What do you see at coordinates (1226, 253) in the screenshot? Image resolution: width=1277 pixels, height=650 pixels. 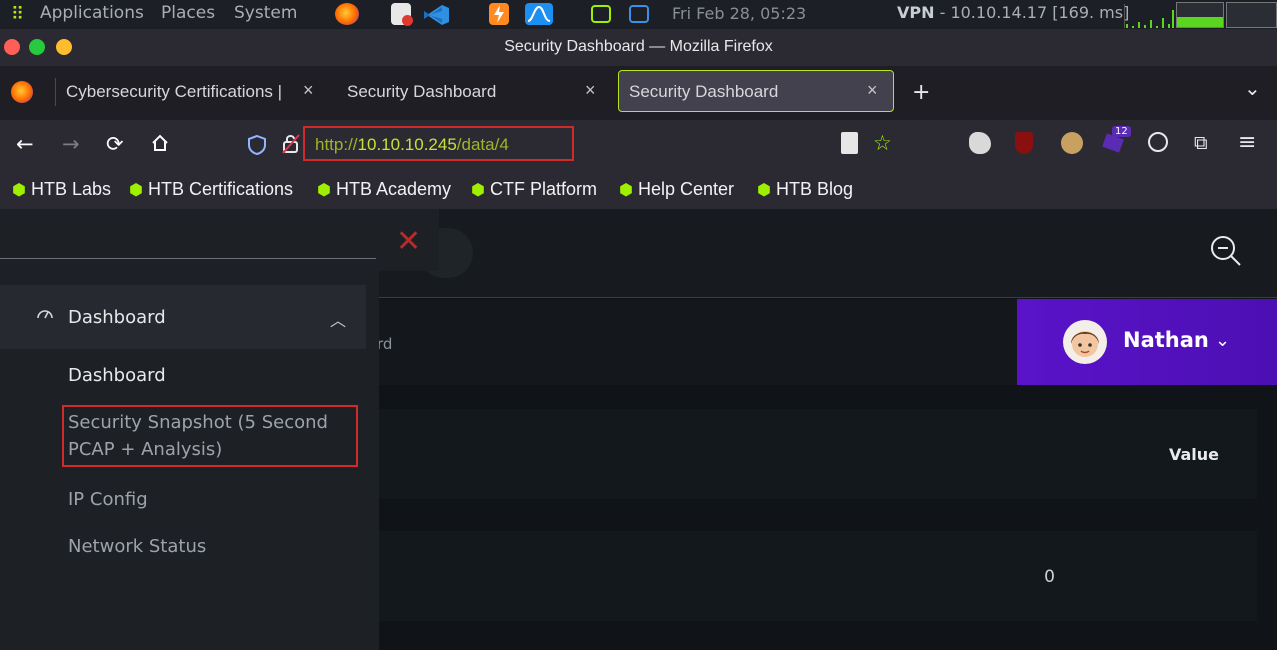 I see `zoom-out-icon` at bounding box center [1226, 253].